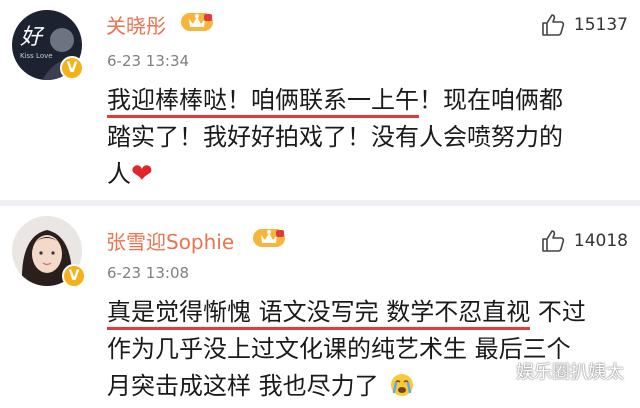 This screenshot has width=640, height=408. What do you see at coordinates (499, 370) in the screenshot?
I see `wechat-icon` at bounding box center [499, 370].